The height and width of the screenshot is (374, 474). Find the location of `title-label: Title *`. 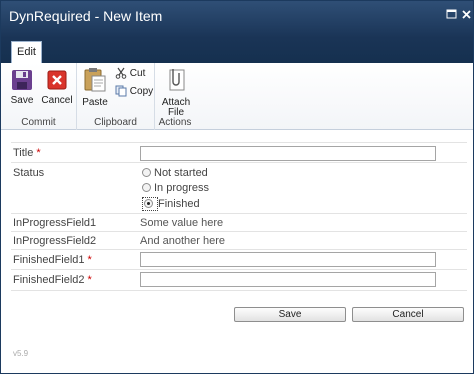

title-label: Title * is located at coordinates (27, 153).